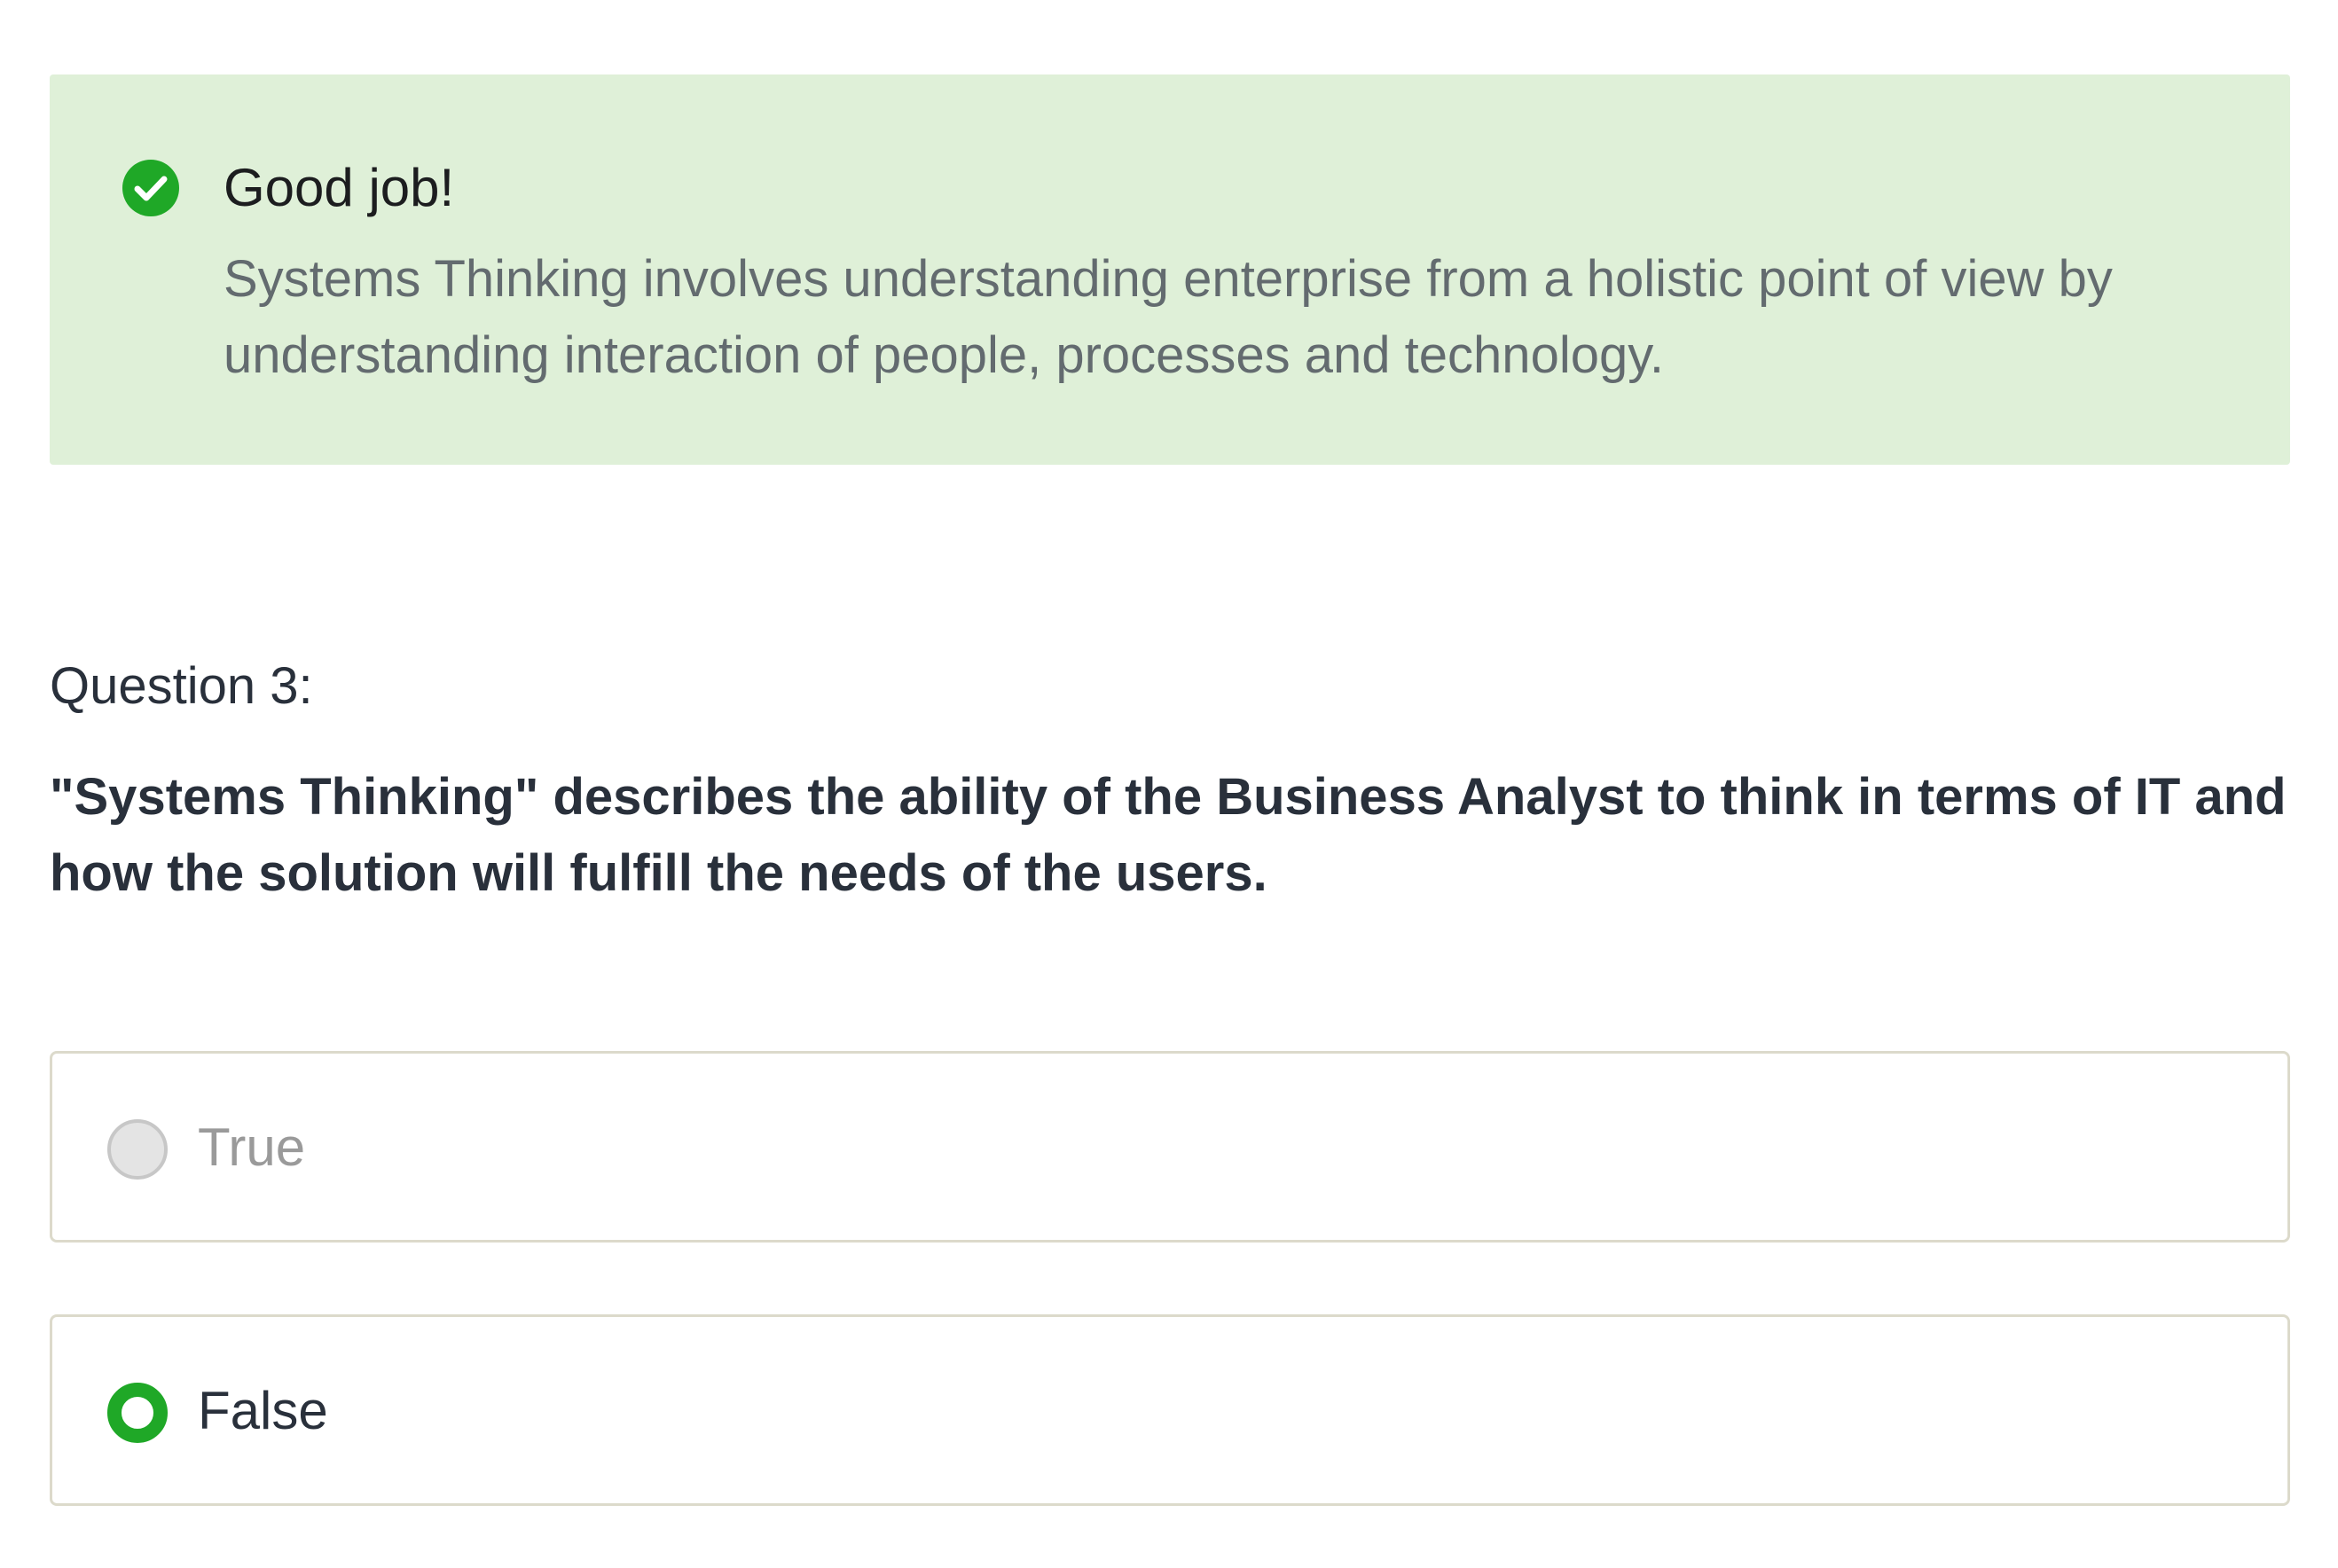 The height and width of the screenshot is (1568, 2338). I want to click on answer-option-label: False, so click(263, 1410).